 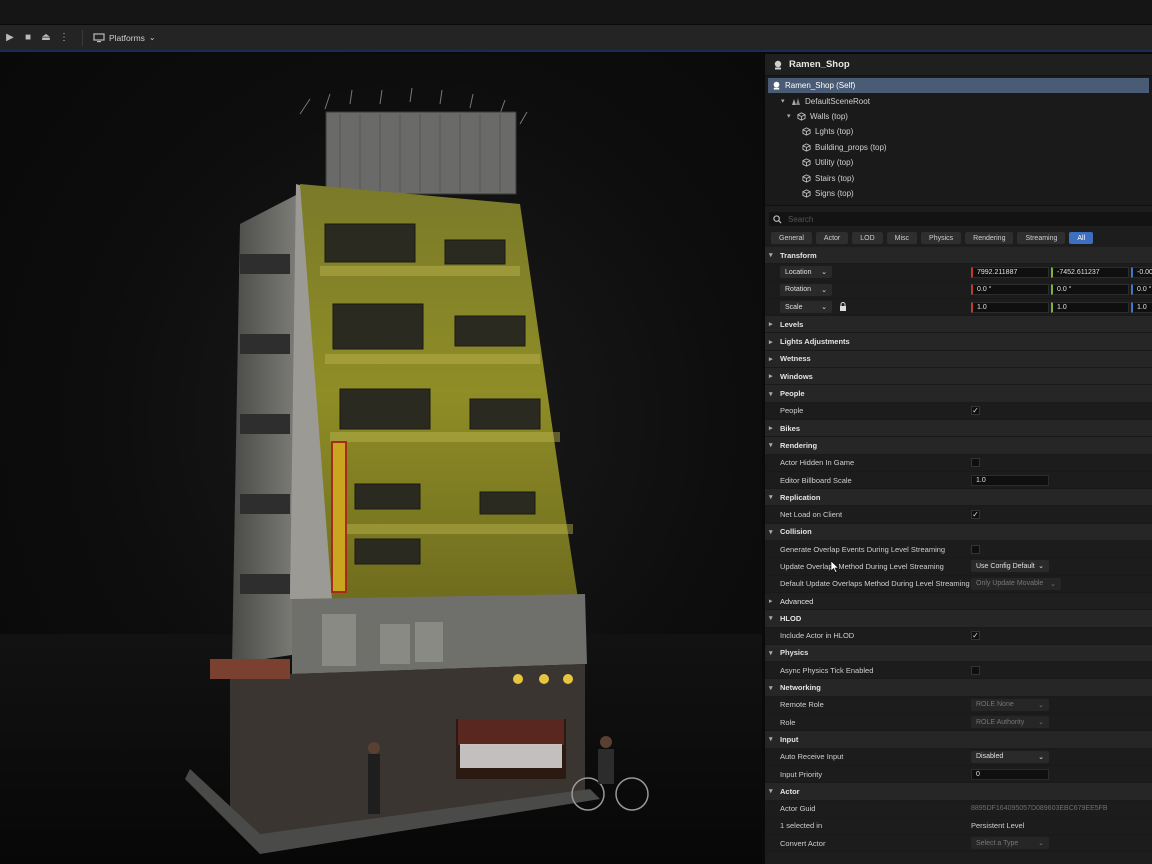 I want to click on location-z-field: -0.00, so click(x=1141, y=272).